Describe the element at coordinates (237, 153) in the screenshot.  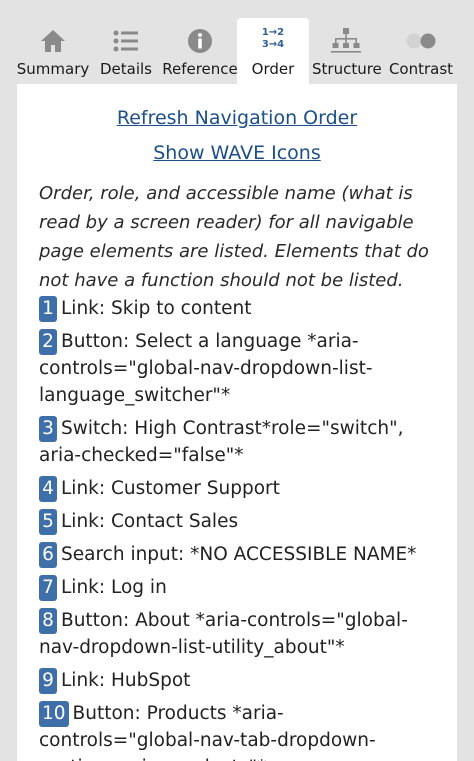
I see `show-wave-icons-link: Show WAVE Icons` at that location.